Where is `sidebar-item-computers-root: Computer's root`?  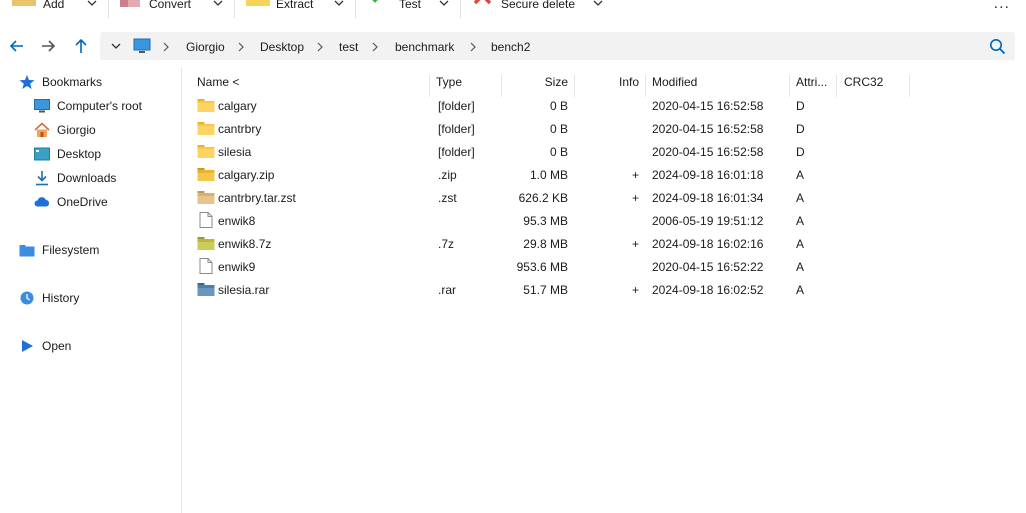
sidebar-item-computers-root: Computer's root is located at coordinates (88, 106).